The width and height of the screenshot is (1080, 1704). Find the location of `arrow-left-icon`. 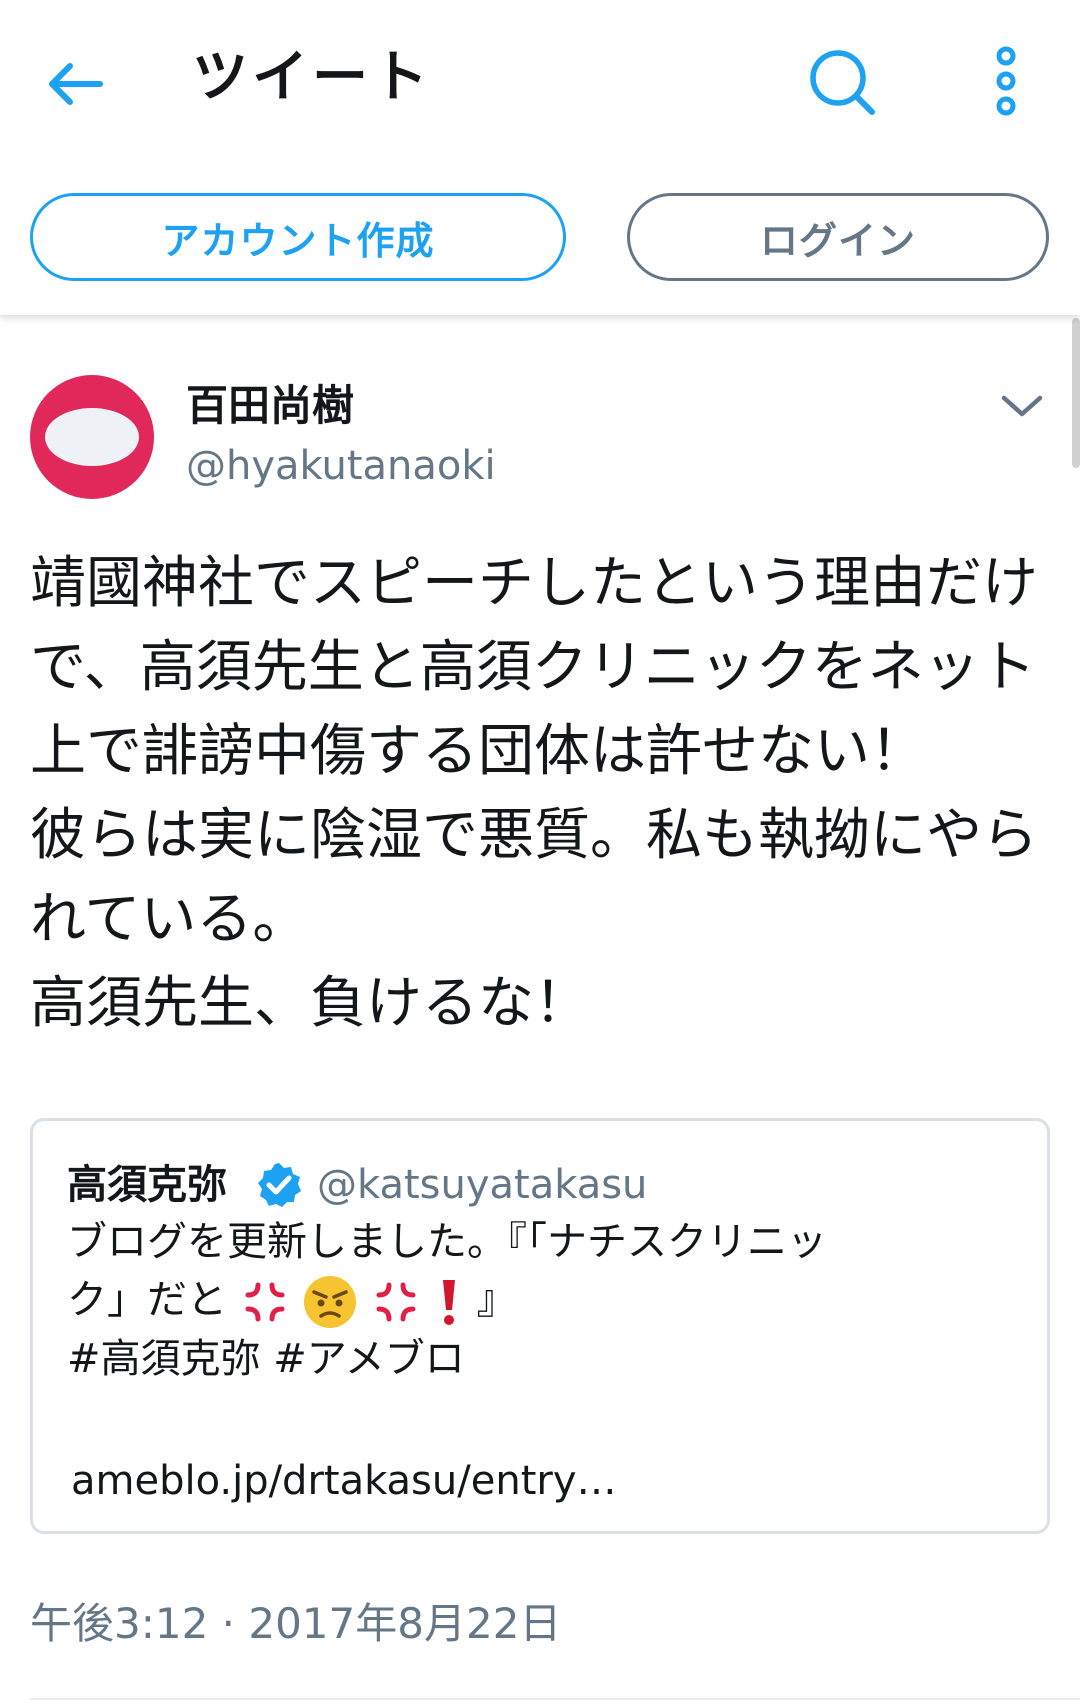

arrow-left-icon is located at coordinates (76, 84).